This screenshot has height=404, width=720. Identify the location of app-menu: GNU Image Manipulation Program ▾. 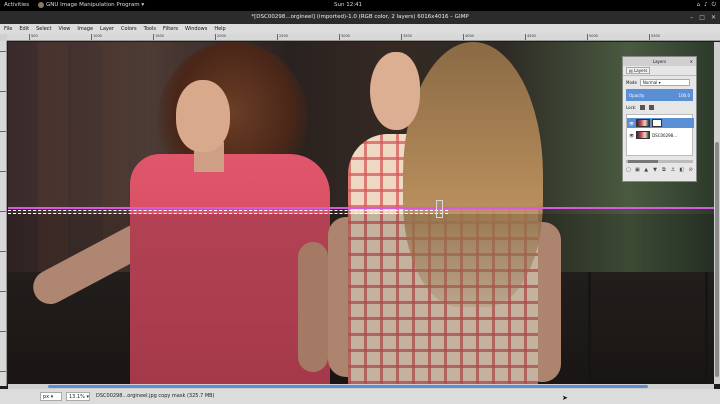
(91, 5).